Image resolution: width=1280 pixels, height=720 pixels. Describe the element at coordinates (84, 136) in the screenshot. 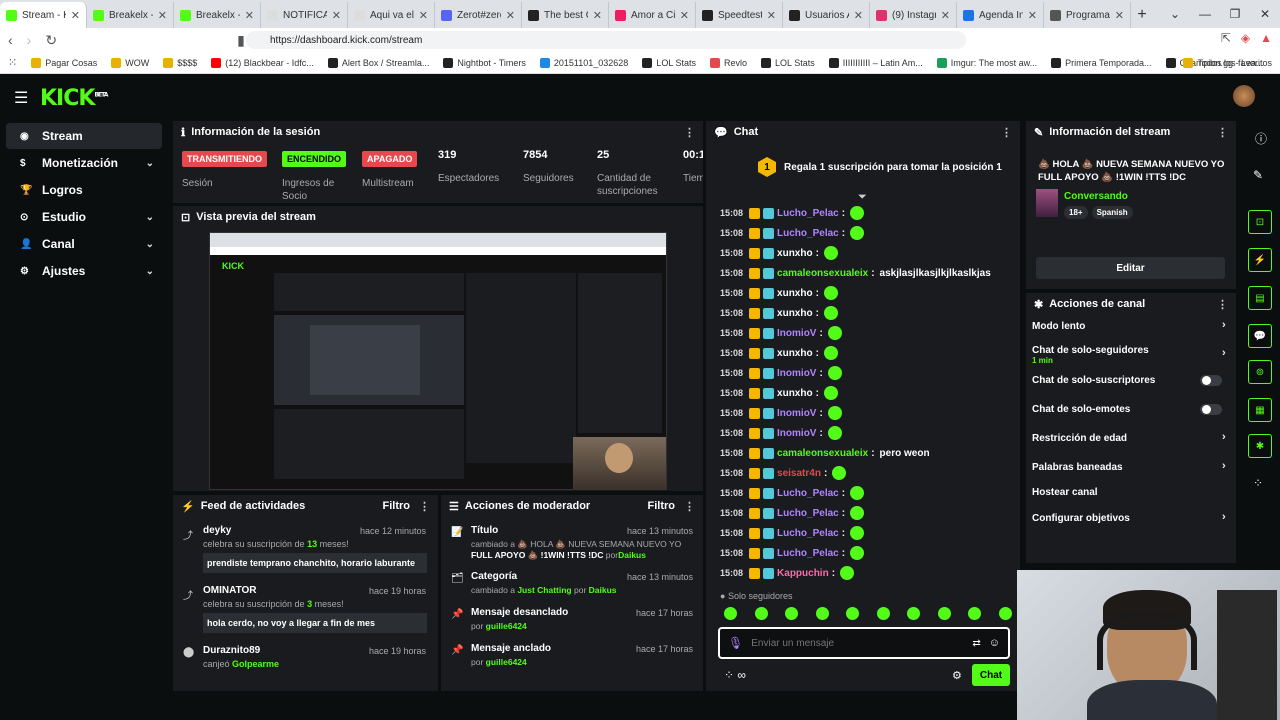

I see `sidebar-item-stream: ◉ Stream` at that location.